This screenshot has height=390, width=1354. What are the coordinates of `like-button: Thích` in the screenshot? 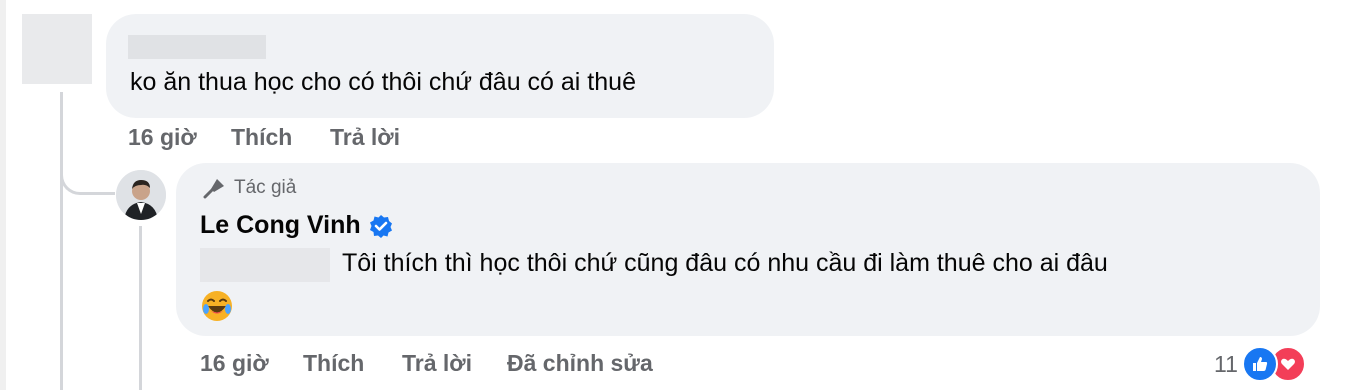 It's located at (261, 137).